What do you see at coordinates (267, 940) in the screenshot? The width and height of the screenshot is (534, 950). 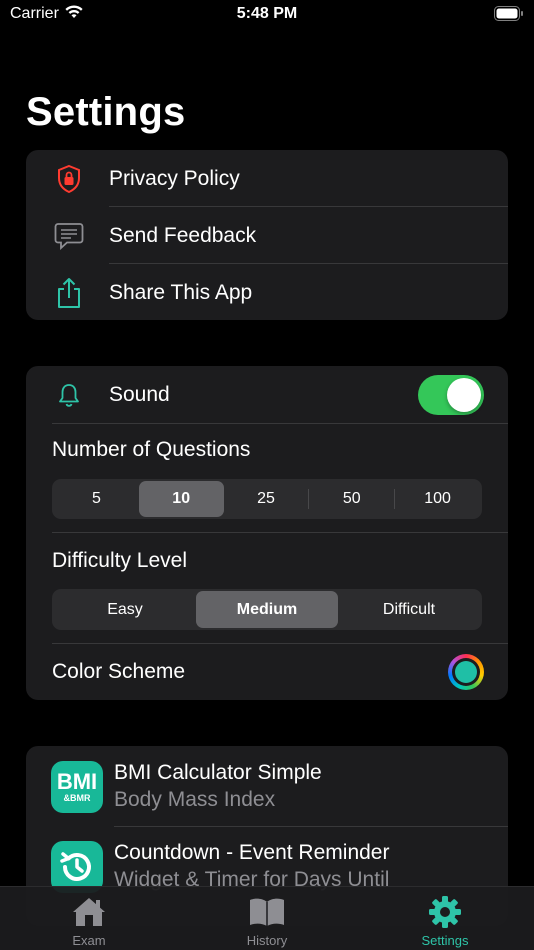 I see `tab-label: History` at bounding box center [267, 940].